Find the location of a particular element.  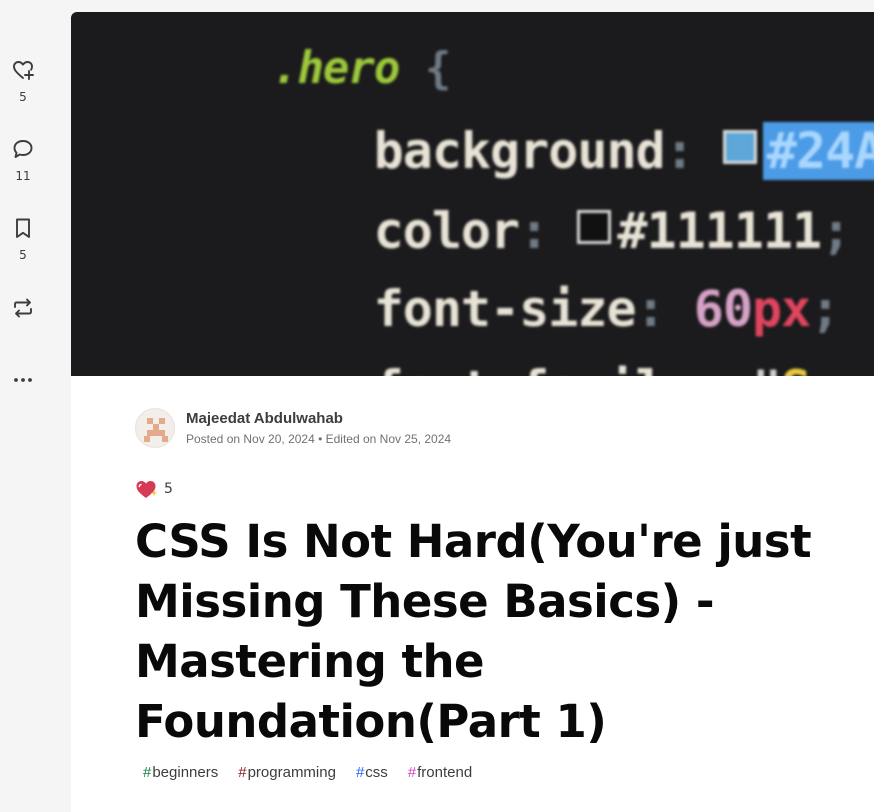

author-name: Majeedat Abdulwahab is located at coordinates (318, 419).